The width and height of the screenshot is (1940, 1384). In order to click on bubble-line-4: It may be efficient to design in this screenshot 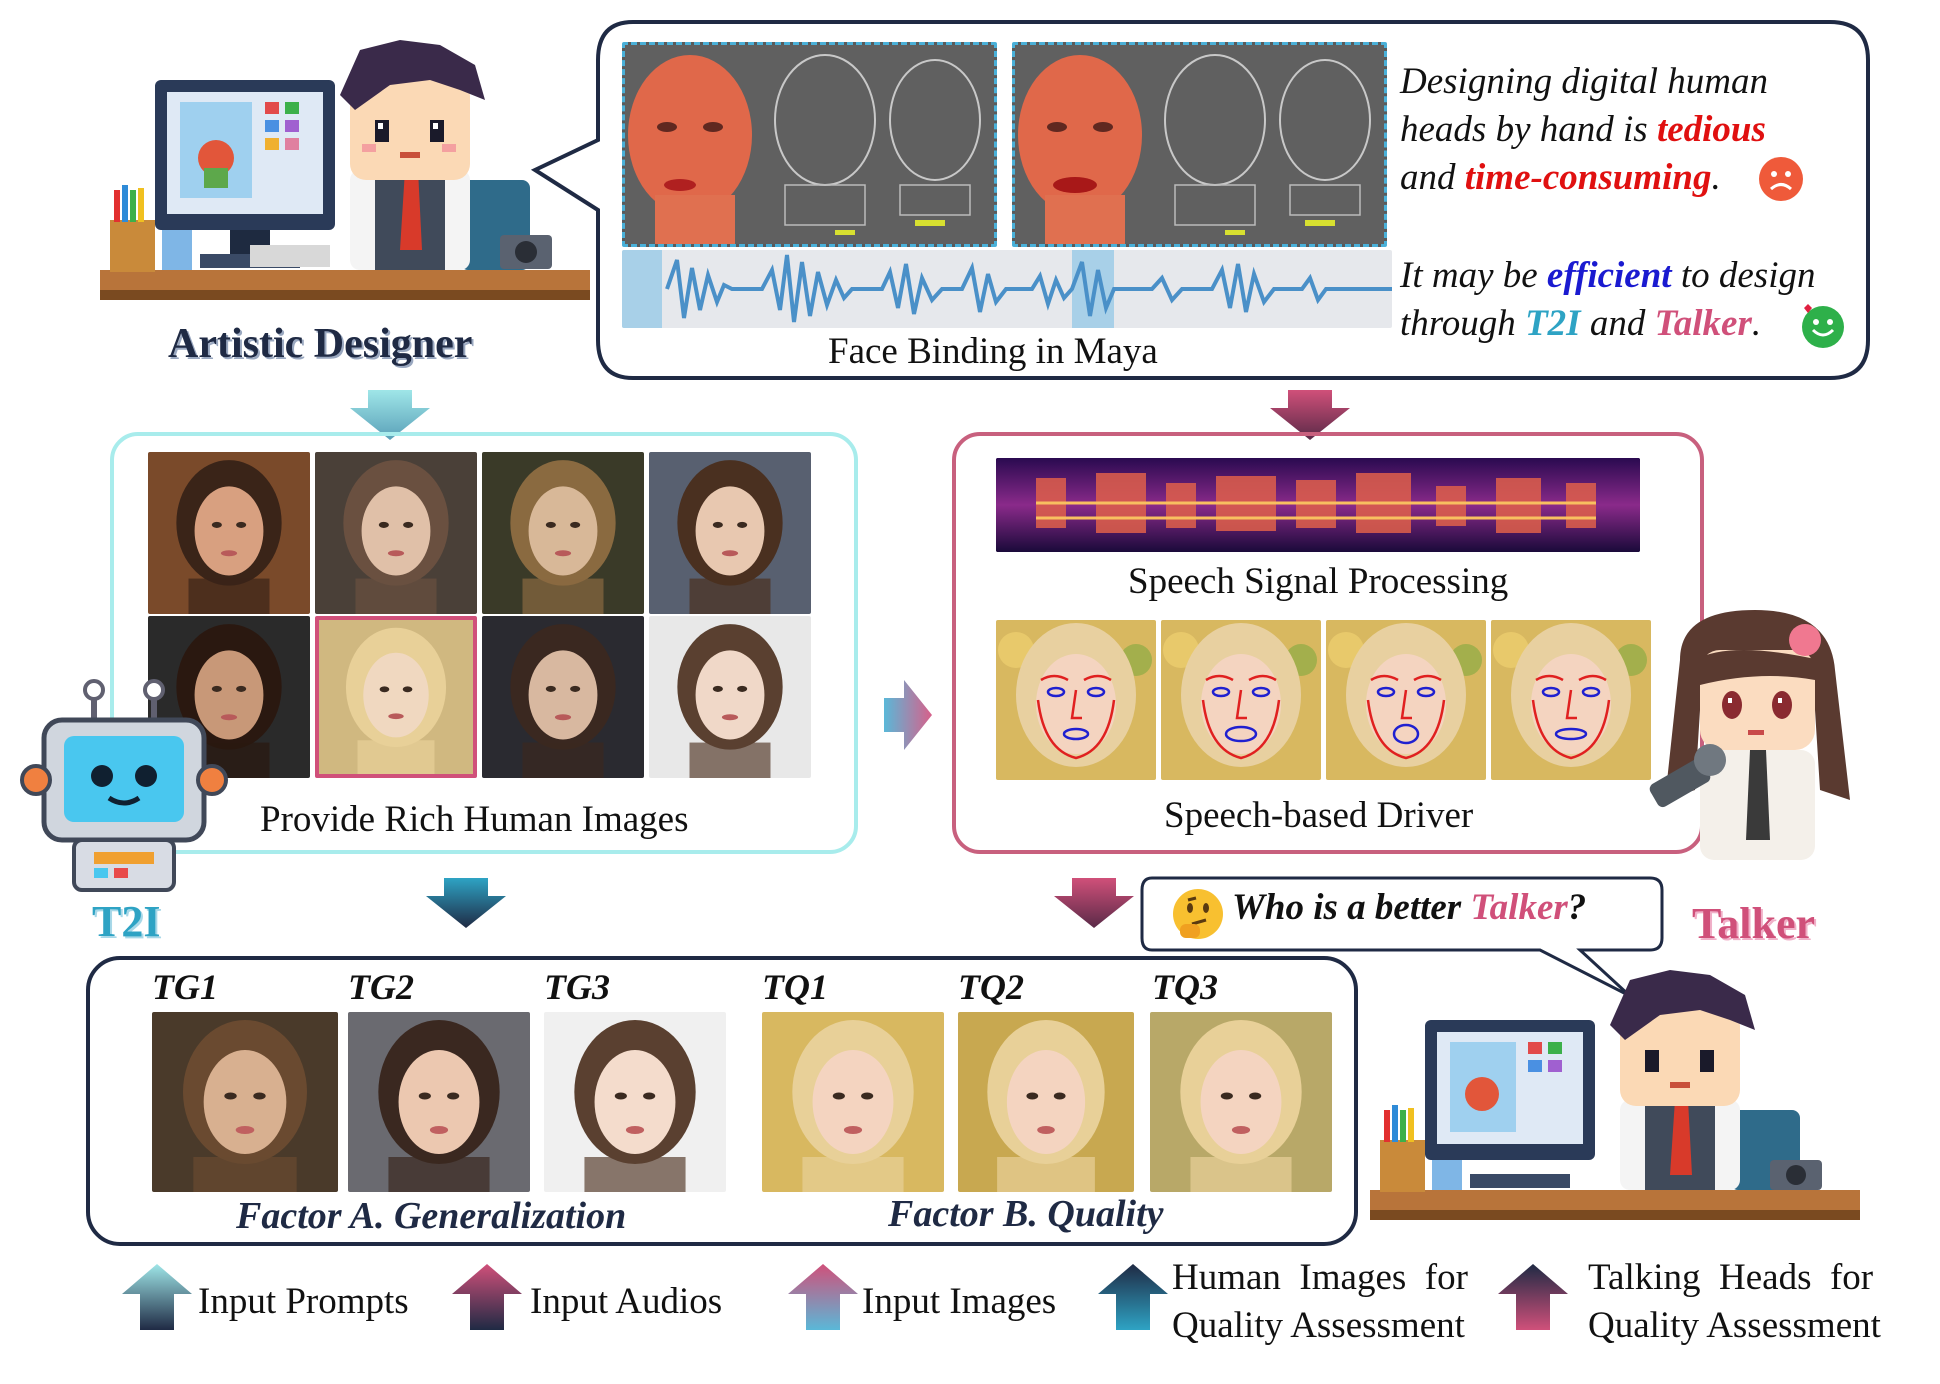, I will do `click(1608, 275)`.